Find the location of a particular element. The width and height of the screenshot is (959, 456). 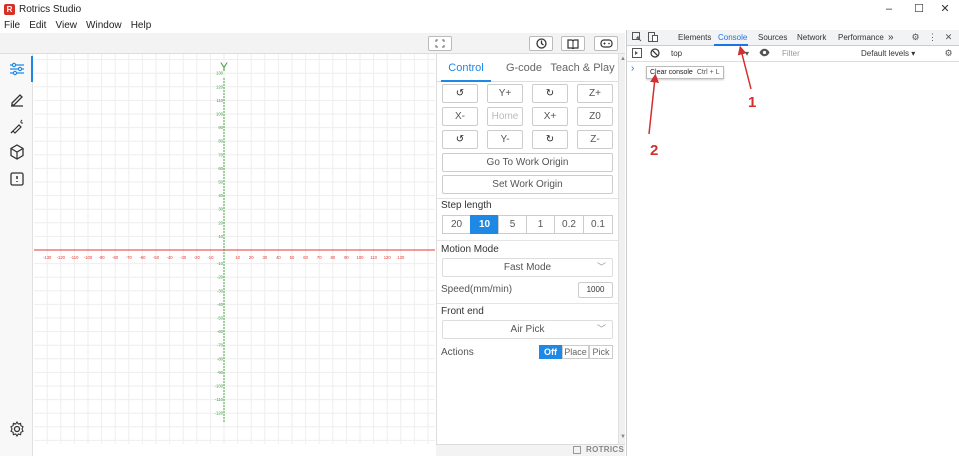

annotation-label-1: 1 is located at coordinates (752, 102).